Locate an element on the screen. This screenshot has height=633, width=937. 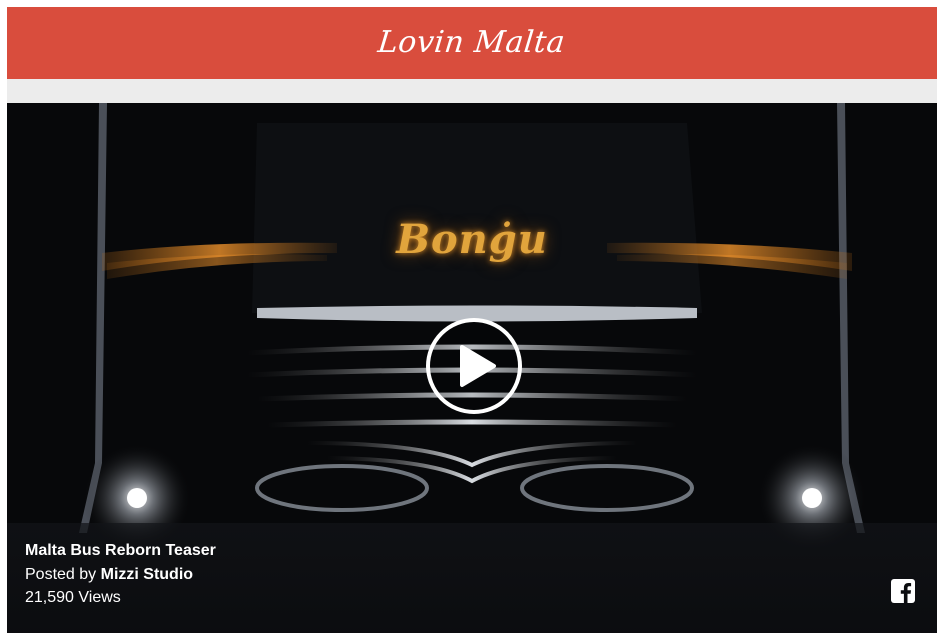
site-header: Lovin Malta is located at coordinates (472, 43).